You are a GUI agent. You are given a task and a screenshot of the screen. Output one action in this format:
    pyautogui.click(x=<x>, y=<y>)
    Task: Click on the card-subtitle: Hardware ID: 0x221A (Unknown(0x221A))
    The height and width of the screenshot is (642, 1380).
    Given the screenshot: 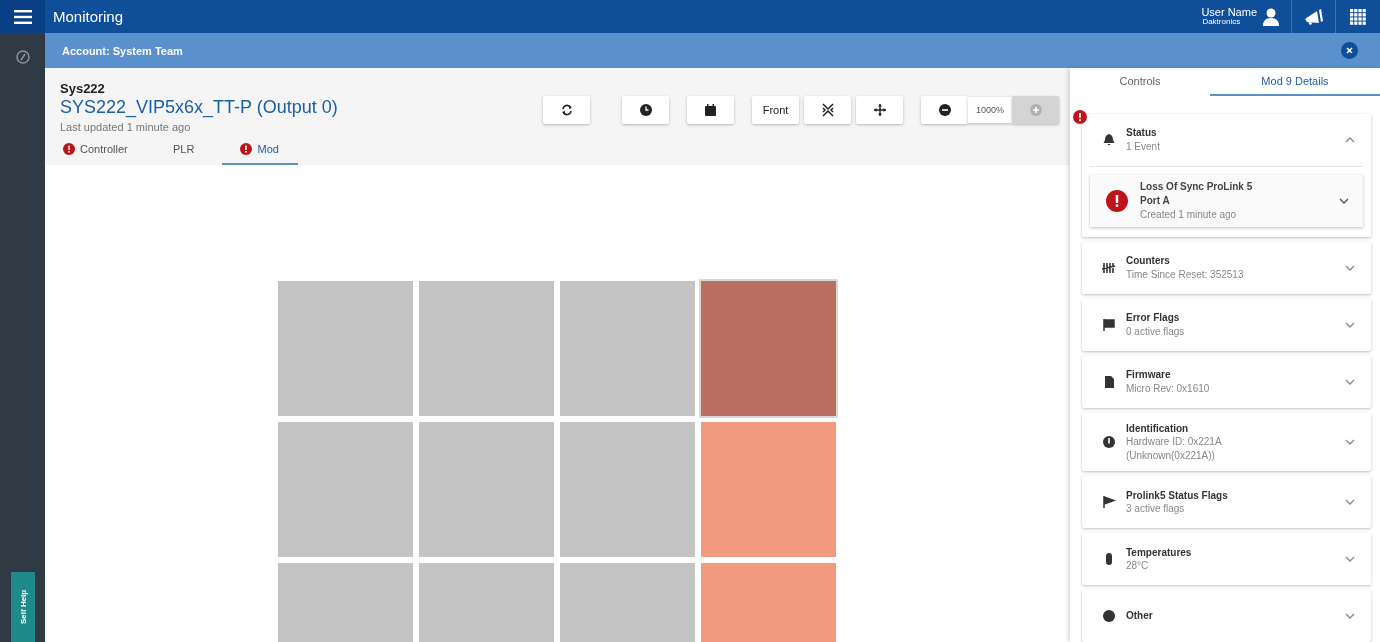 What is the action you would take?
    pyautogui.click(x=1174, y=448)
    